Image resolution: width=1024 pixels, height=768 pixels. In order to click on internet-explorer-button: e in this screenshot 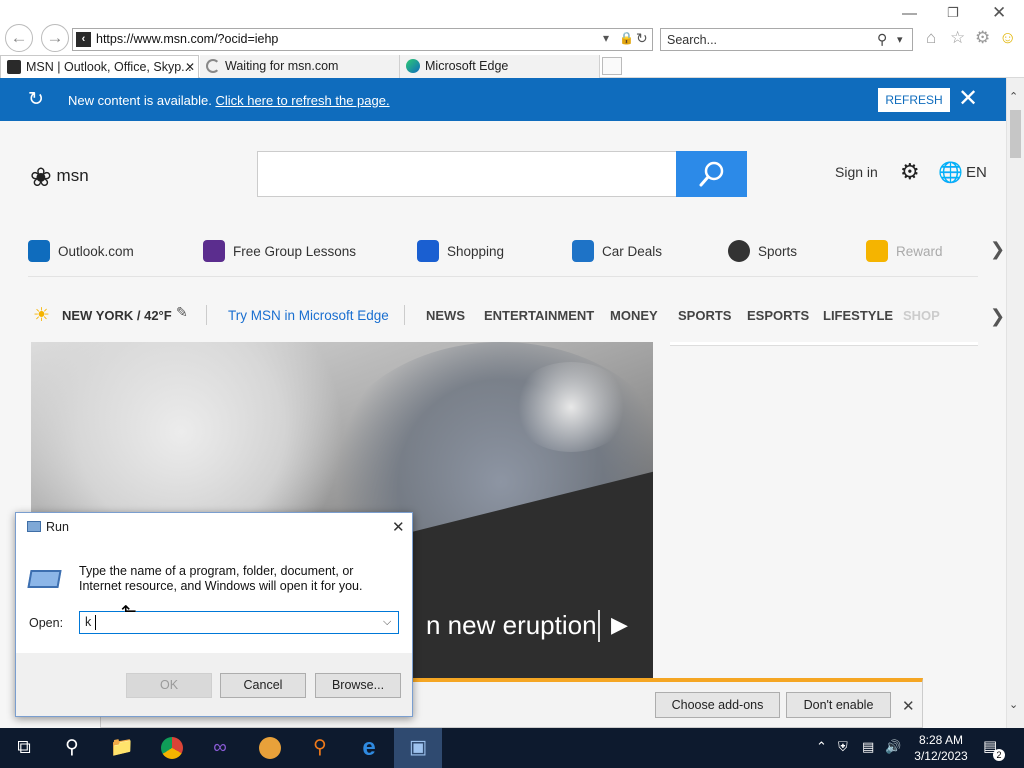, I will do `click(369, 748)`.